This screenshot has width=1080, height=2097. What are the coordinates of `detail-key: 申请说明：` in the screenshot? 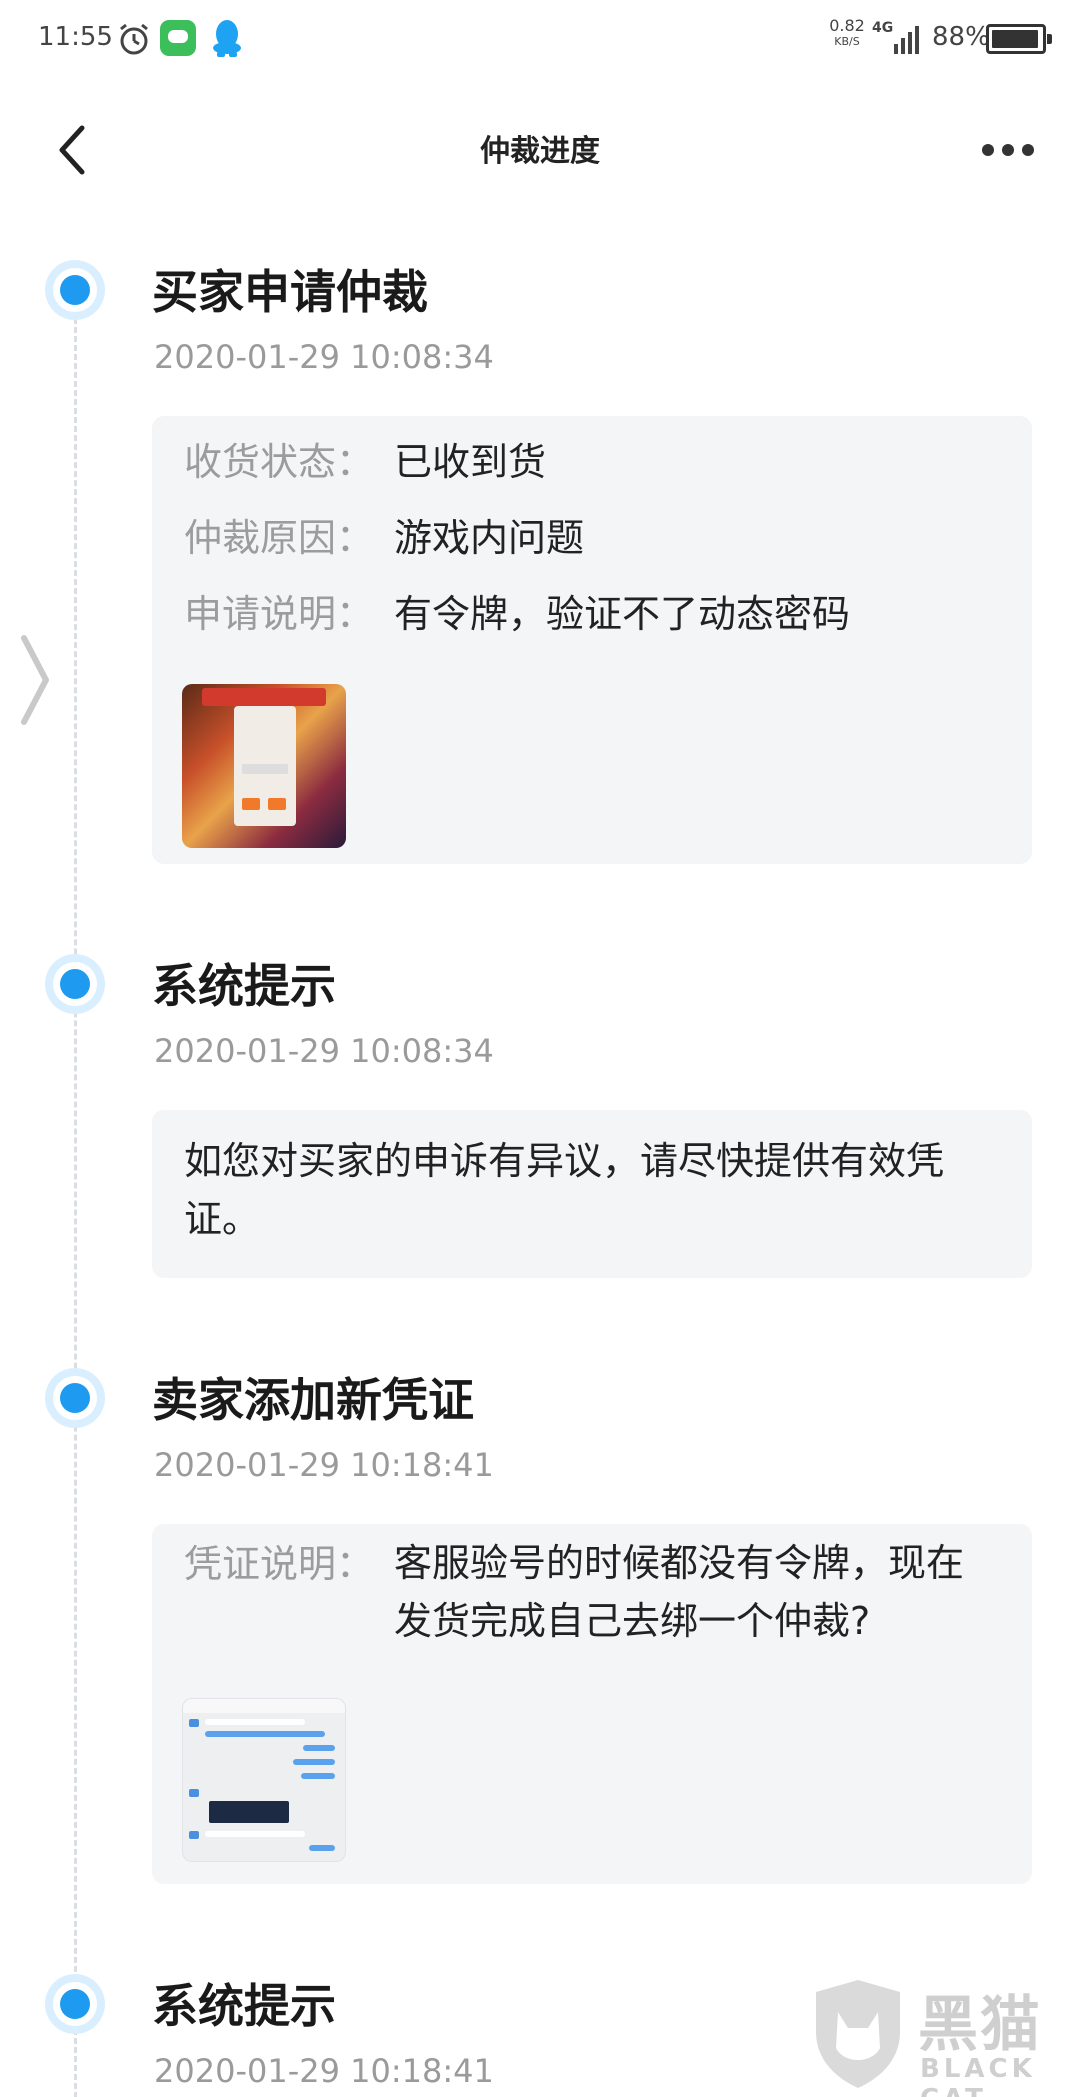 It's located at (279, 614).